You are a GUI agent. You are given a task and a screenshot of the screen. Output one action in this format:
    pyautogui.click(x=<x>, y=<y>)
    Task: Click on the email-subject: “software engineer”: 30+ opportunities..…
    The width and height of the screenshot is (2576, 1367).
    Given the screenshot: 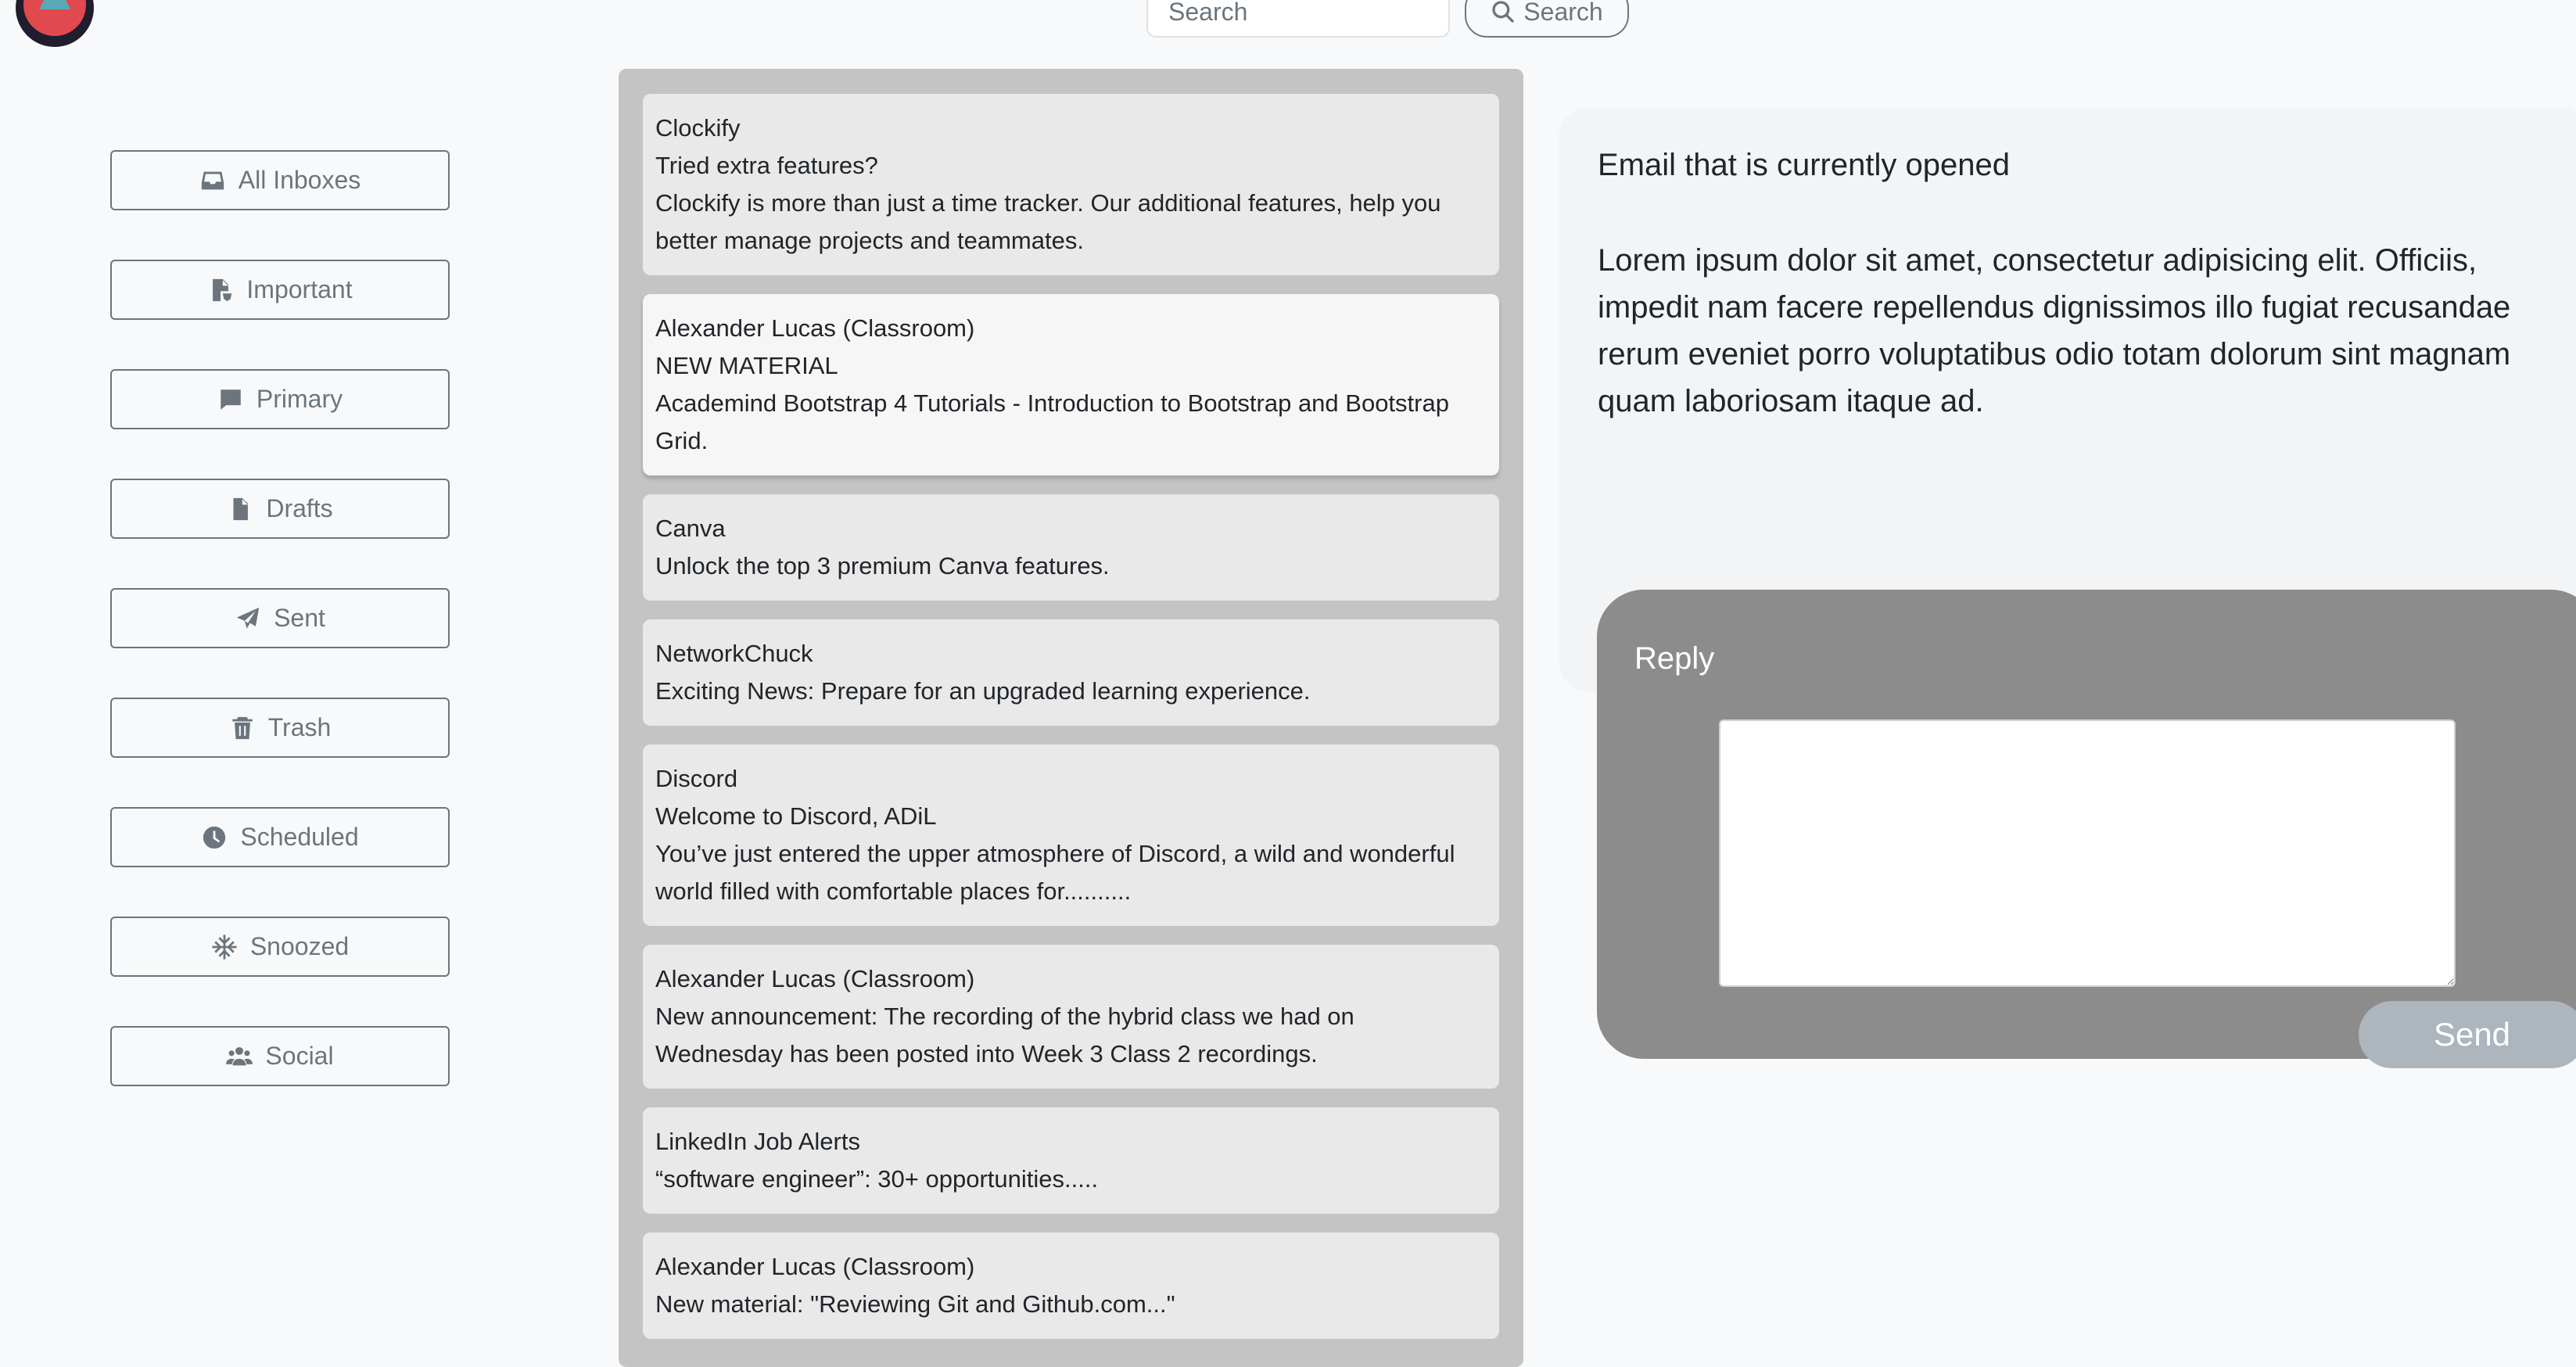 What is the action you would take?
    pyautogui.click(x=877, y=1179)
    